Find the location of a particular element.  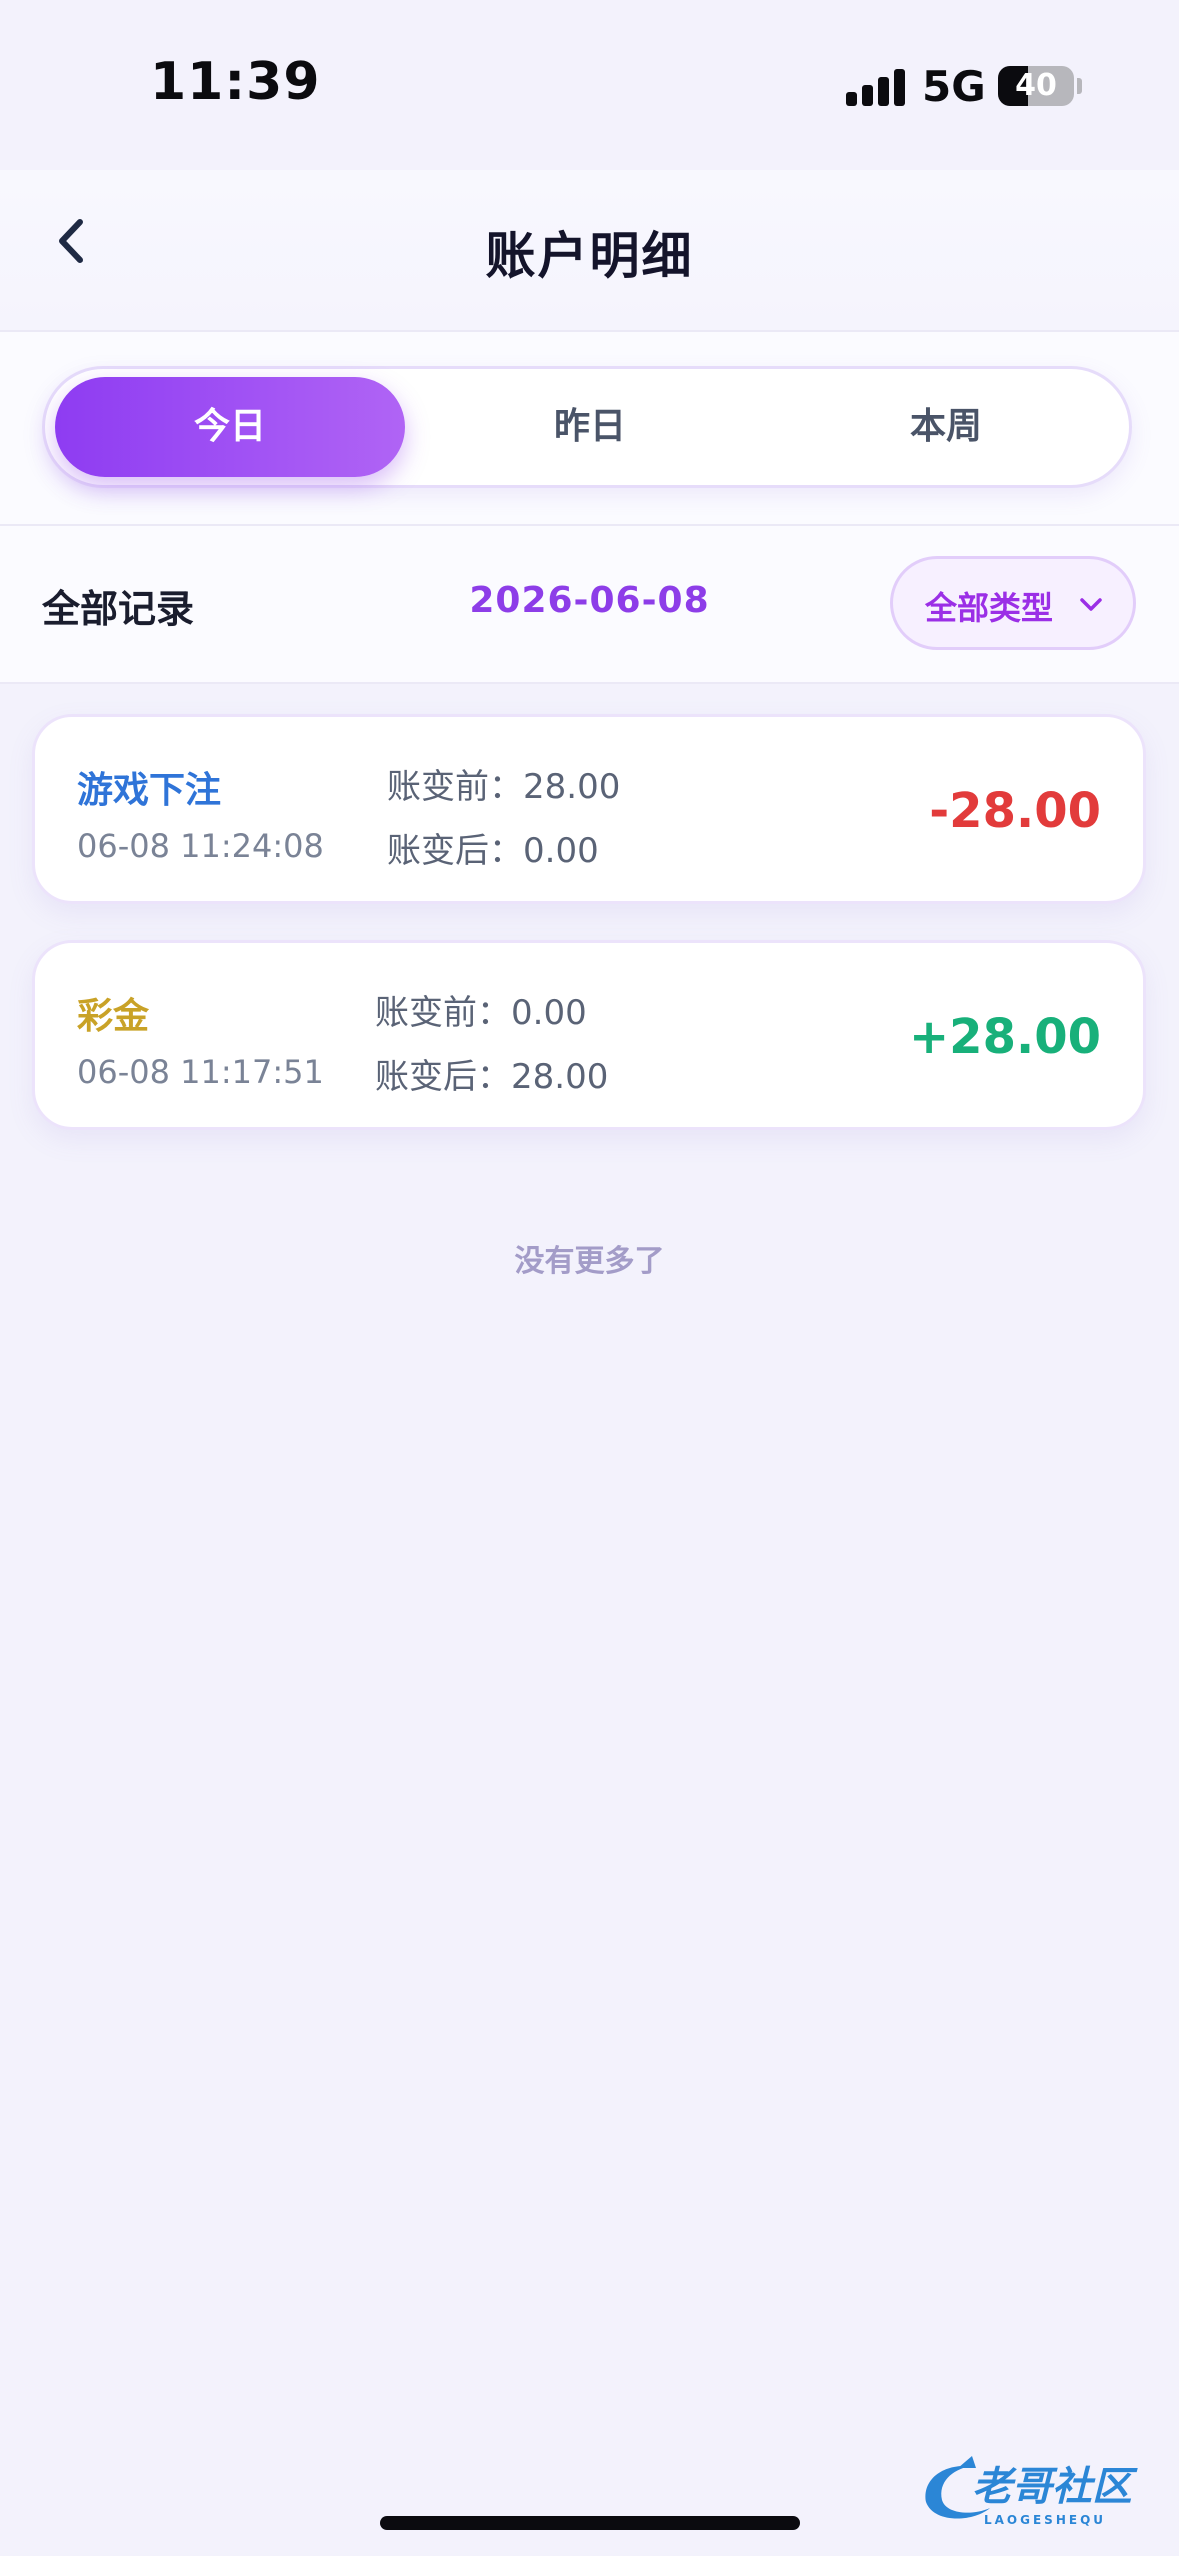

balance-before-value: 0.00 is located at coordinates (549, 1013).